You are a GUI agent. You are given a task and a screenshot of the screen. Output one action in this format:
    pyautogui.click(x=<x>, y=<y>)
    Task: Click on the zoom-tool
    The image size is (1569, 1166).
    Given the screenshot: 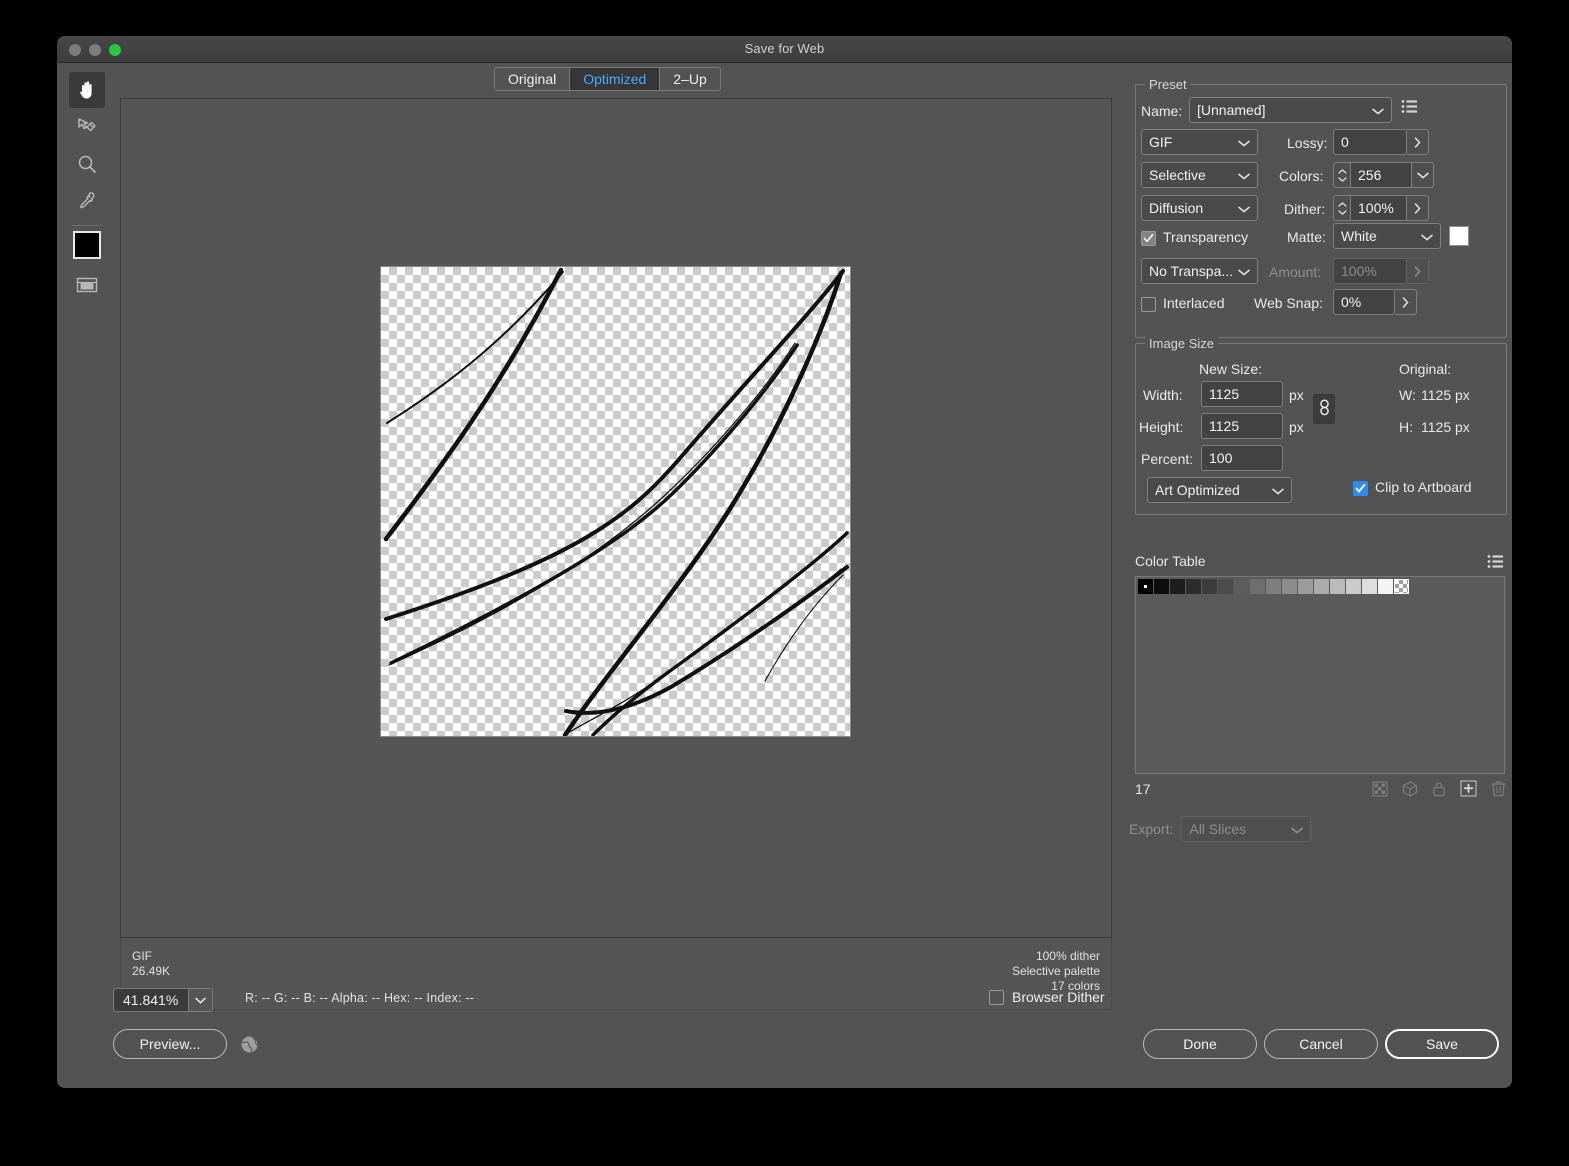 What is the action you would take?
    pyautogui.click(x=87, y=164)
    